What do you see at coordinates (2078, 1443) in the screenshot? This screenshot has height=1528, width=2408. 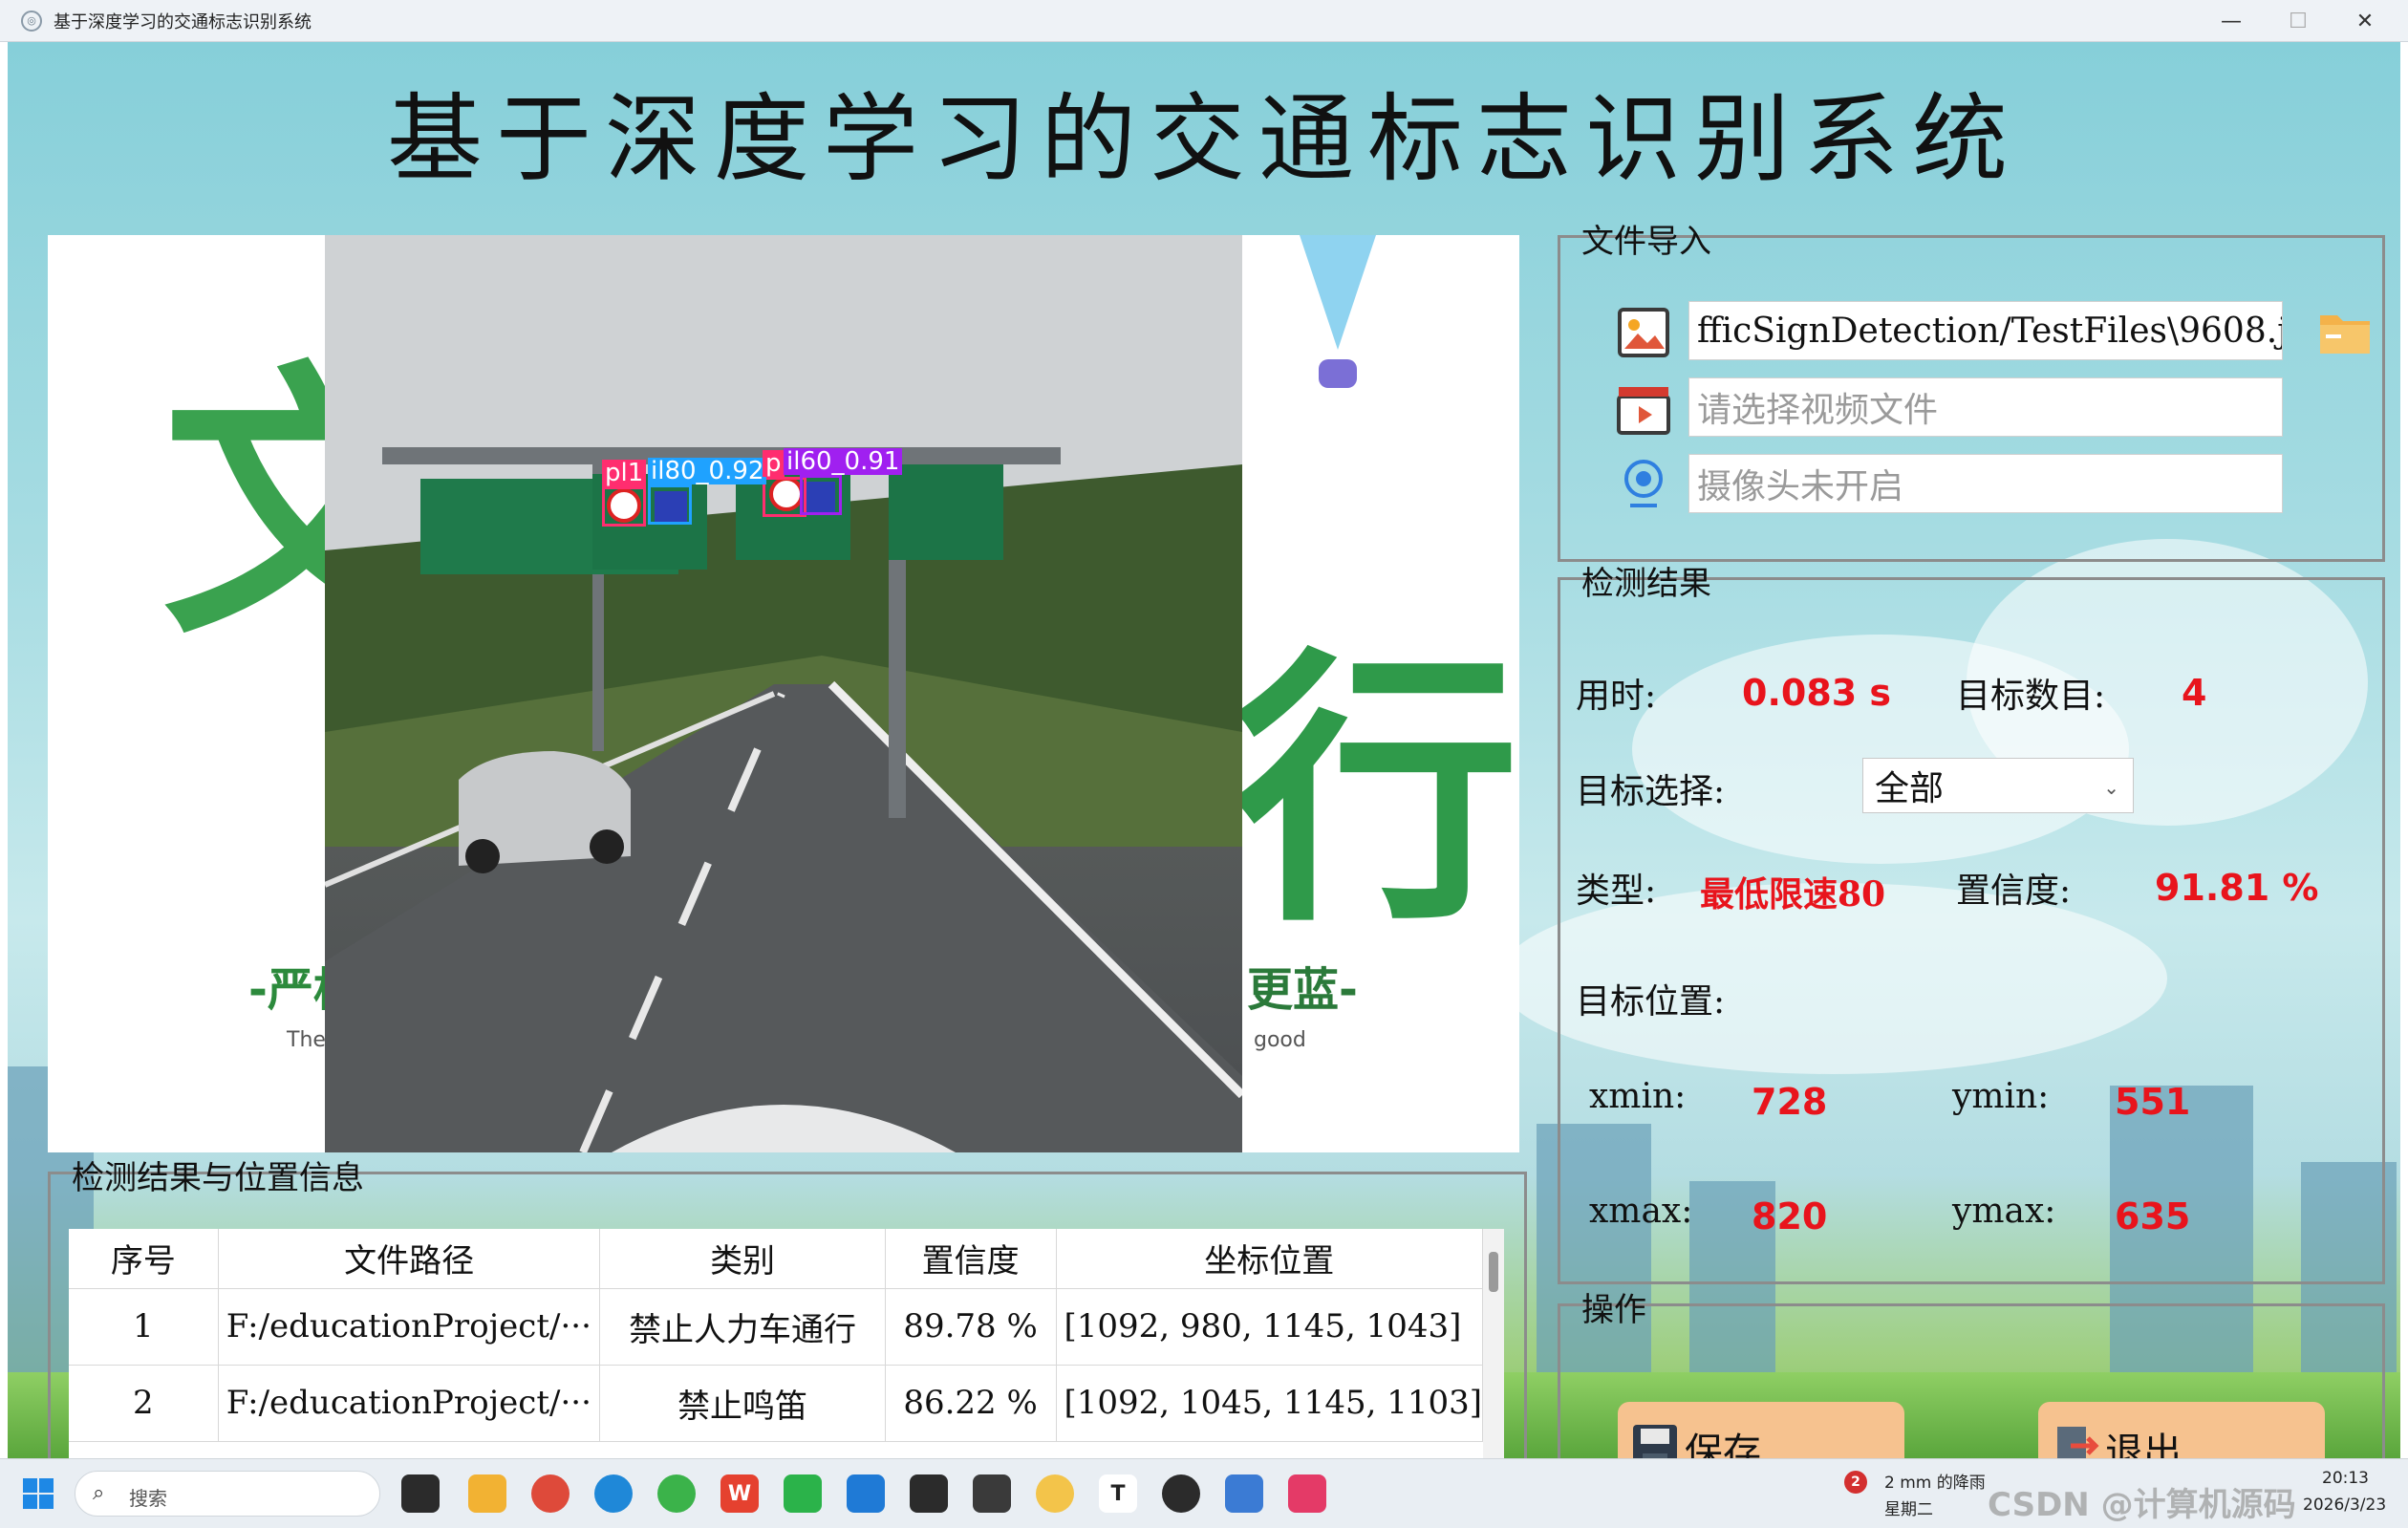 I see `exit-door-icon` at bounding box center [2078, 1443].